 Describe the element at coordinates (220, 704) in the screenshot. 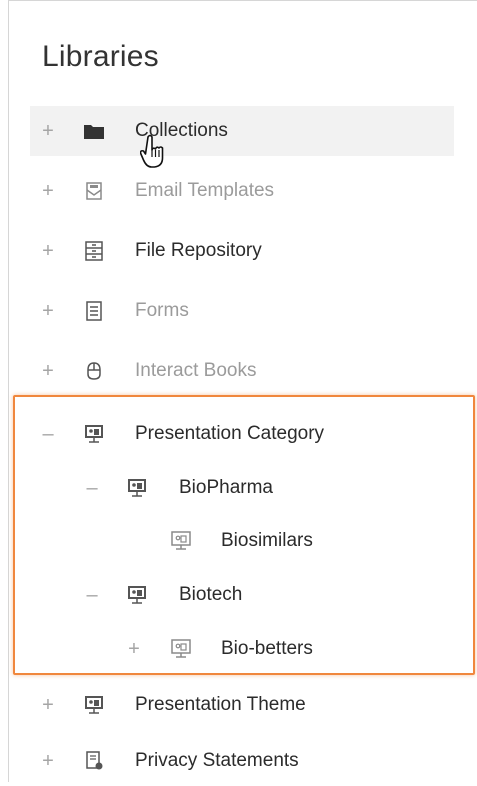

I see `tree-item-label: Presentation Theme` at that location.